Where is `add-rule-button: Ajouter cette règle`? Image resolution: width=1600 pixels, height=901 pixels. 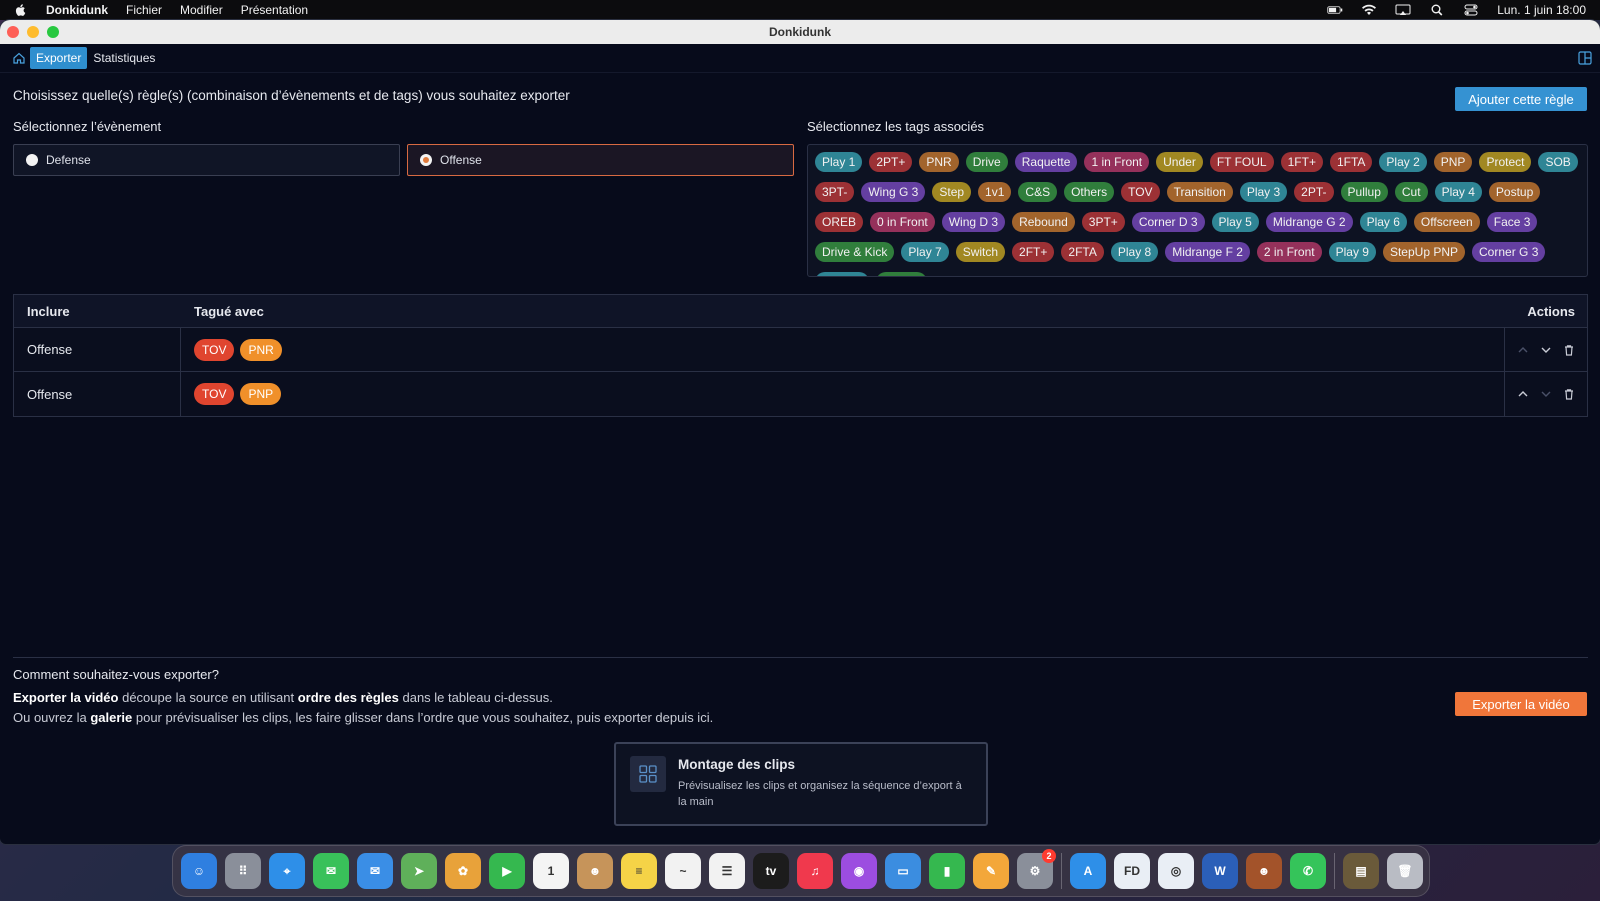 add-rule-button: Ajouter cette règle is located at coordinates (1521, 99).